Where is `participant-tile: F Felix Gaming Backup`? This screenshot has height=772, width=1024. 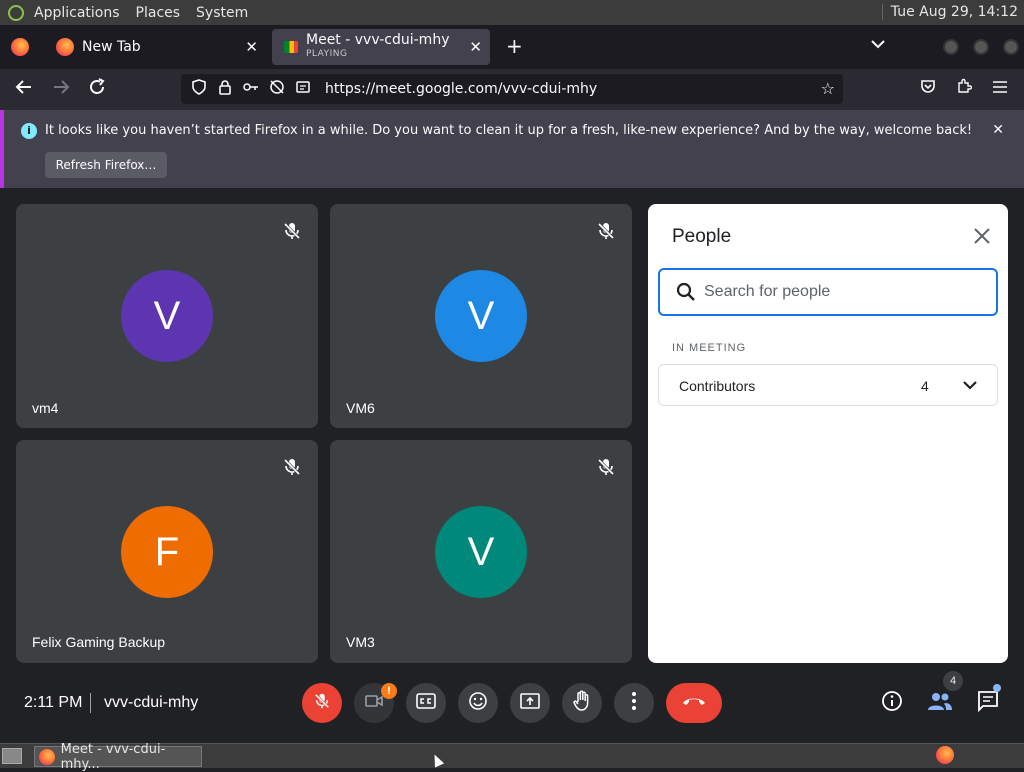
participant-tile: F Felix Gaming Backup is located at coordinates (167, 551).